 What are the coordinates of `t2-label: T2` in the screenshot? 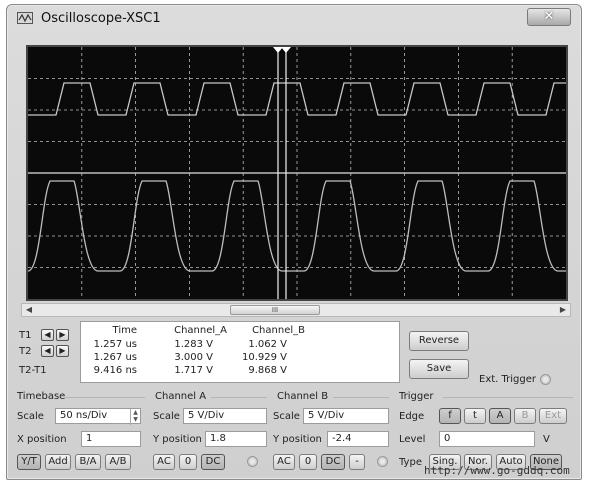 It's located at (25, 351).